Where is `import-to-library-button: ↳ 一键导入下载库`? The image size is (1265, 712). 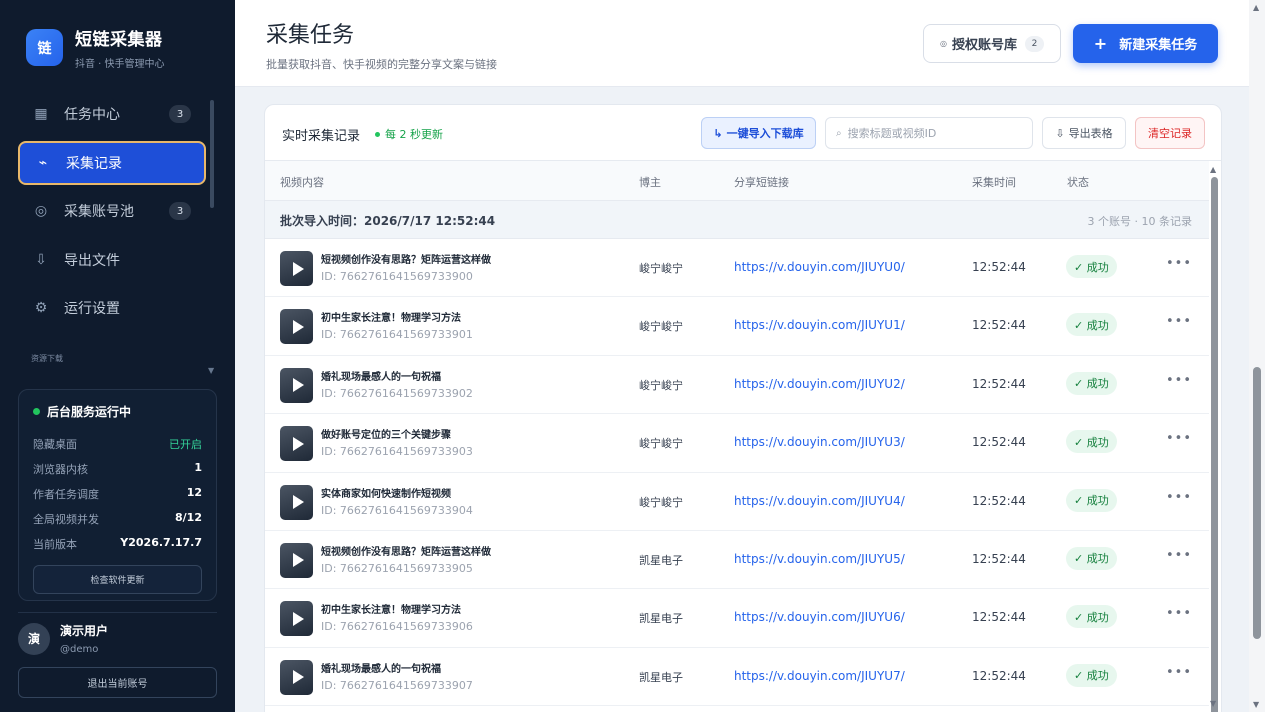 import-to-library-button: ↳ 一键导入下载库 is located at coordinates (758, 133).